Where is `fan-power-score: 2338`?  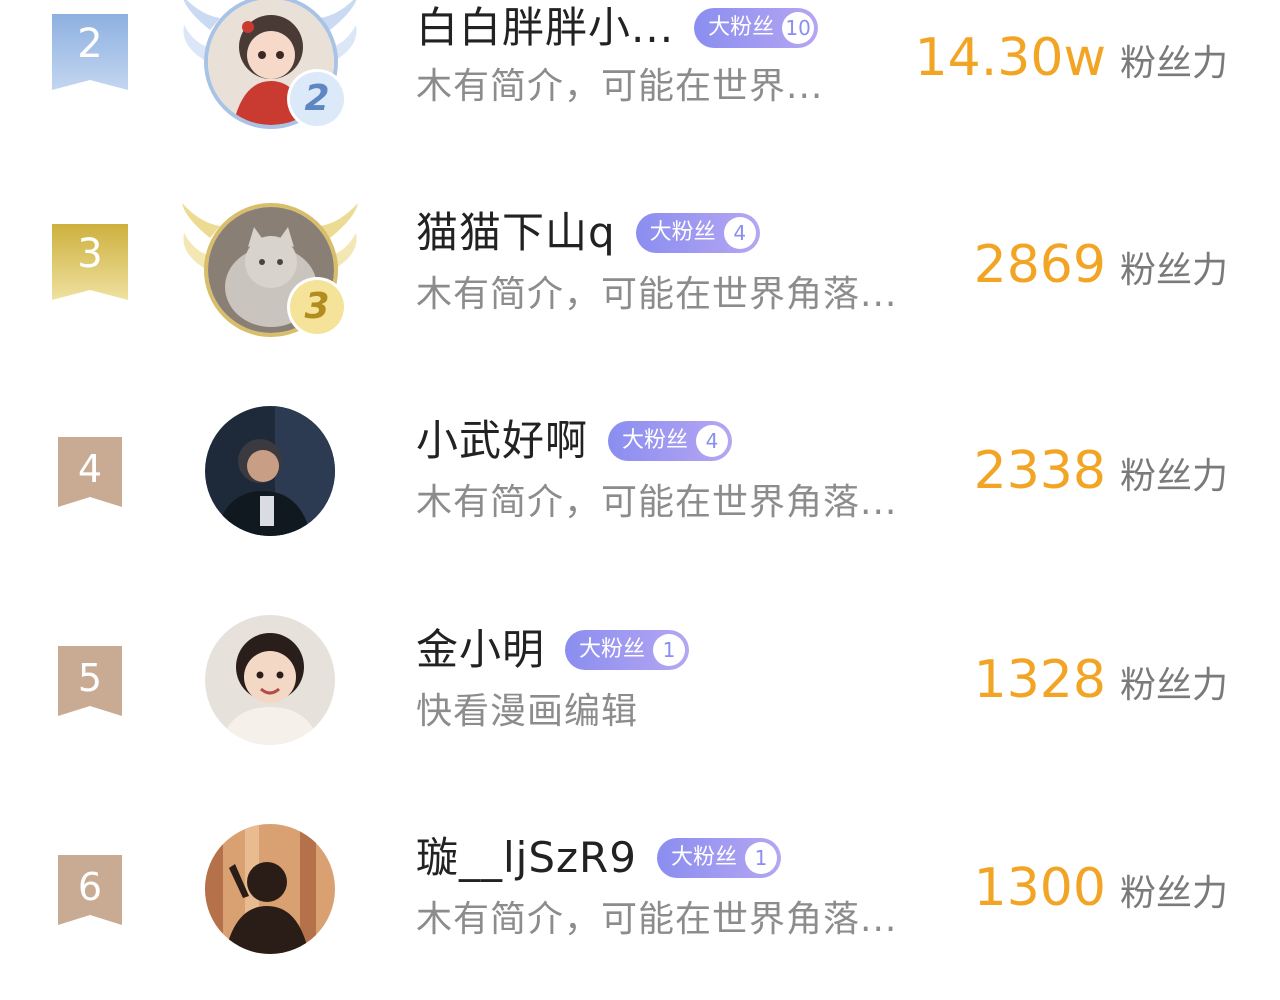 fan-power-score: 2338 is located at coordinates (1039, 471).